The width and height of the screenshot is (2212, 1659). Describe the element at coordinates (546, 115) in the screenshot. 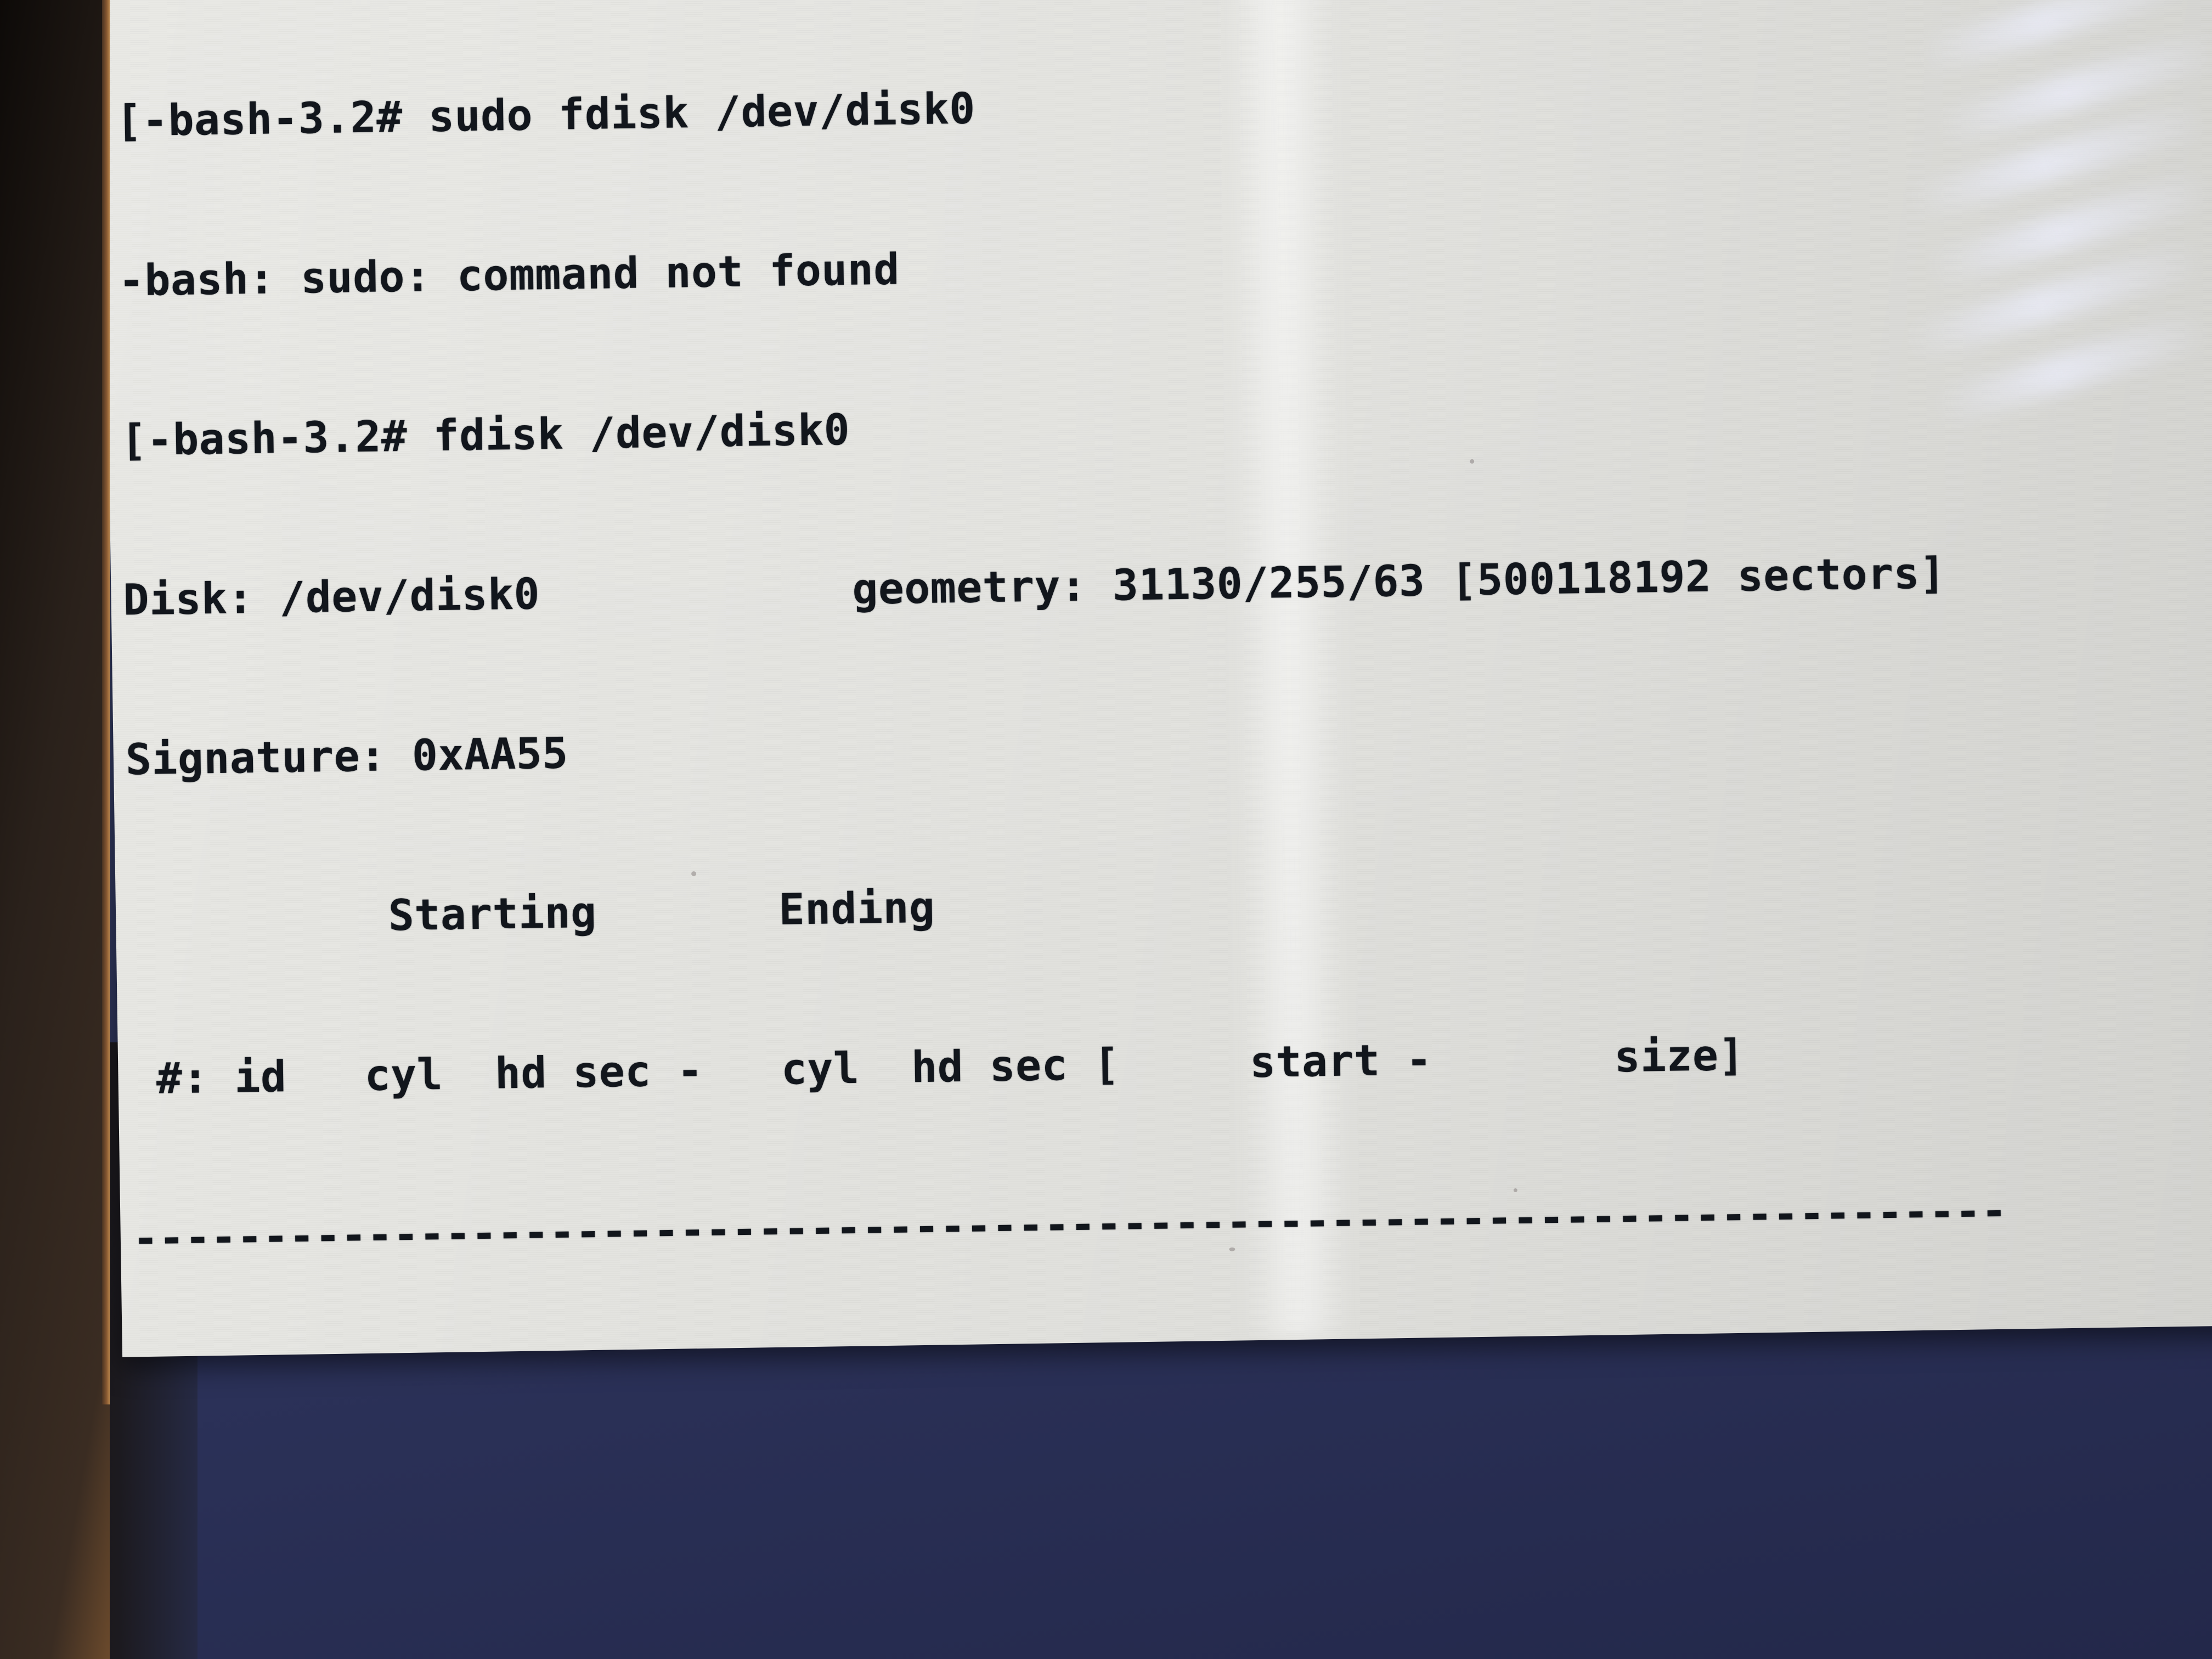

I see `terminal-line-command-sudo: [-bash-3.2# sudo fdisk /dev/disk0` at that location.